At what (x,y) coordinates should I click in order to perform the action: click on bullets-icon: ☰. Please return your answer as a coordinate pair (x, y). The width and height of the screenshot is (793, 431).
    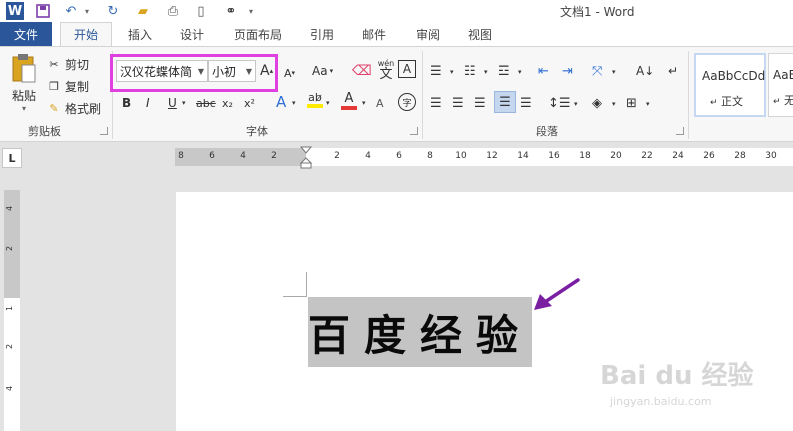
    Looking at the image, I should click on (436, 71).